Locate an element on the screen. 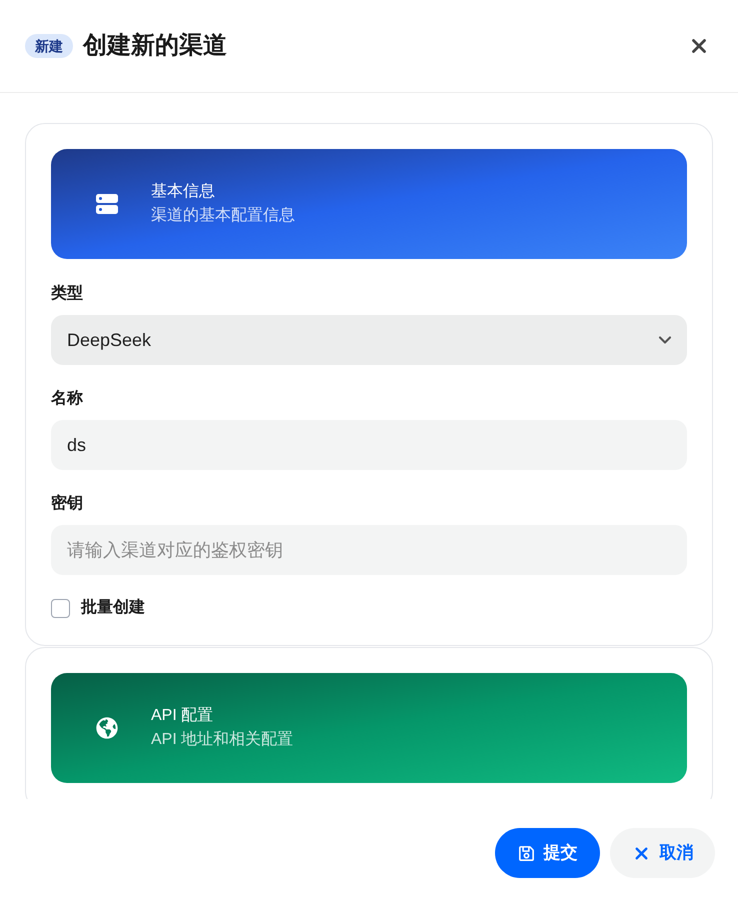  save-icon is located at coordinates (526, 853).